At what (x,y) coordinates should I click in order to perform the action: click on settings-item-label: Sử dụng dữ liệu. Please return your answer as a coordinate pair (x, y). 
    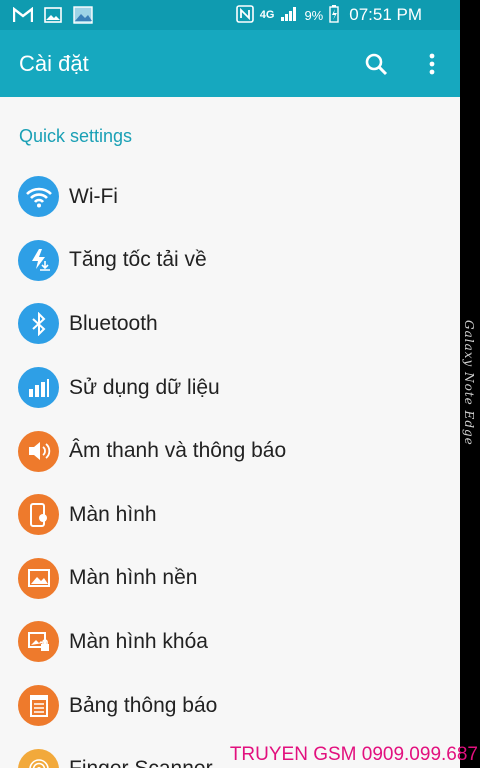
    Looking at the image, I should click on (144, 387).